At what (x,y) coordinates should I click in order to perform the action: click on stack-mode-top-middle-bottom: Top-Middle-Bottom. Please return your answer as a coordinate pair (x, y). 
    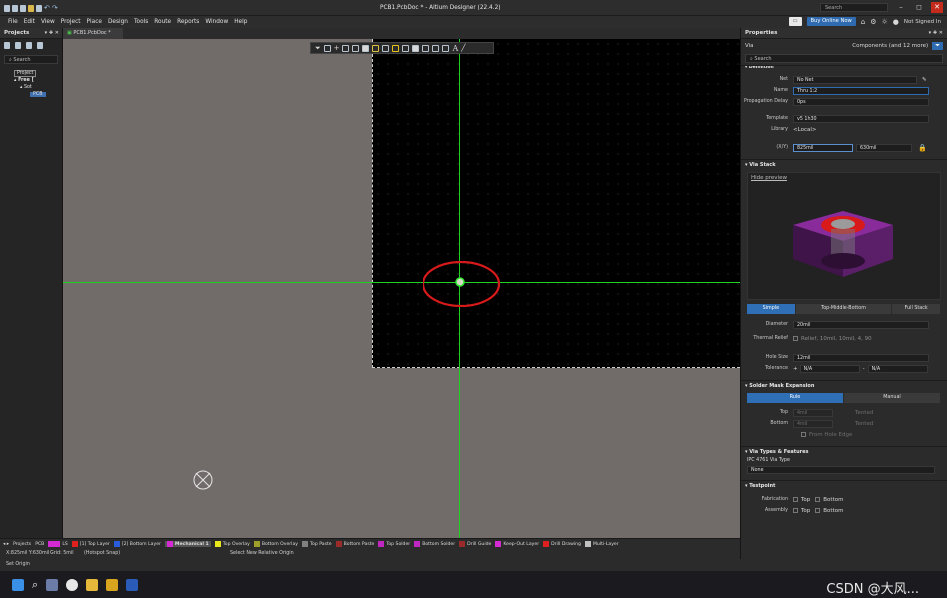
    Looking at the image, I should click on (844, 309).